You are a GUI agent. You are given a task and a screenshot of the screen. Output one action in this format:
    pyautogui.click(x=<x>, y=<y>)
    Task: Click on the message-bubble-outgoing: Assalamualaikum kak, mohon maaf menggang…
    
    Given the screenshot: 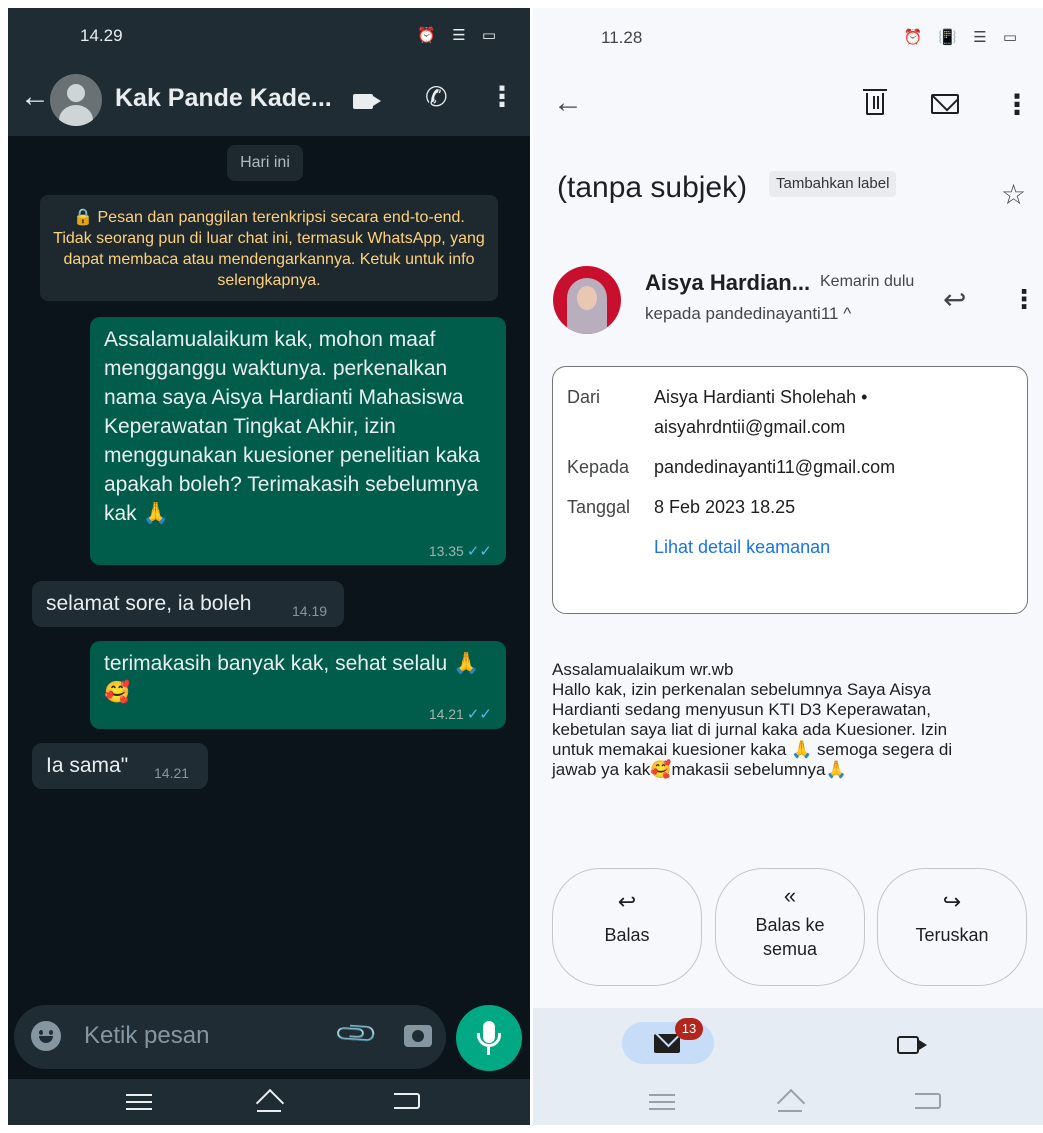 What is the action you would take?
    pyautogui.click(x=298, y=441)
    